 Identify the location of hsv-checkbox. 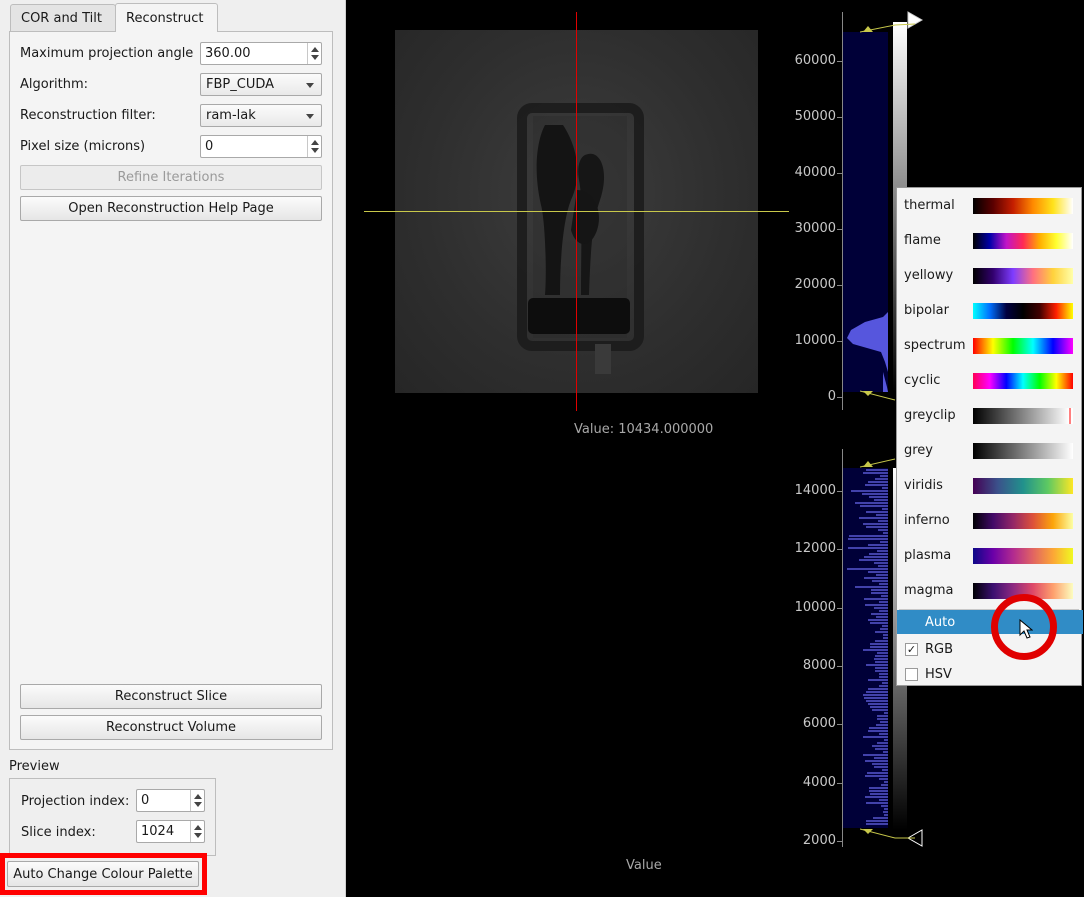
(911, 674).